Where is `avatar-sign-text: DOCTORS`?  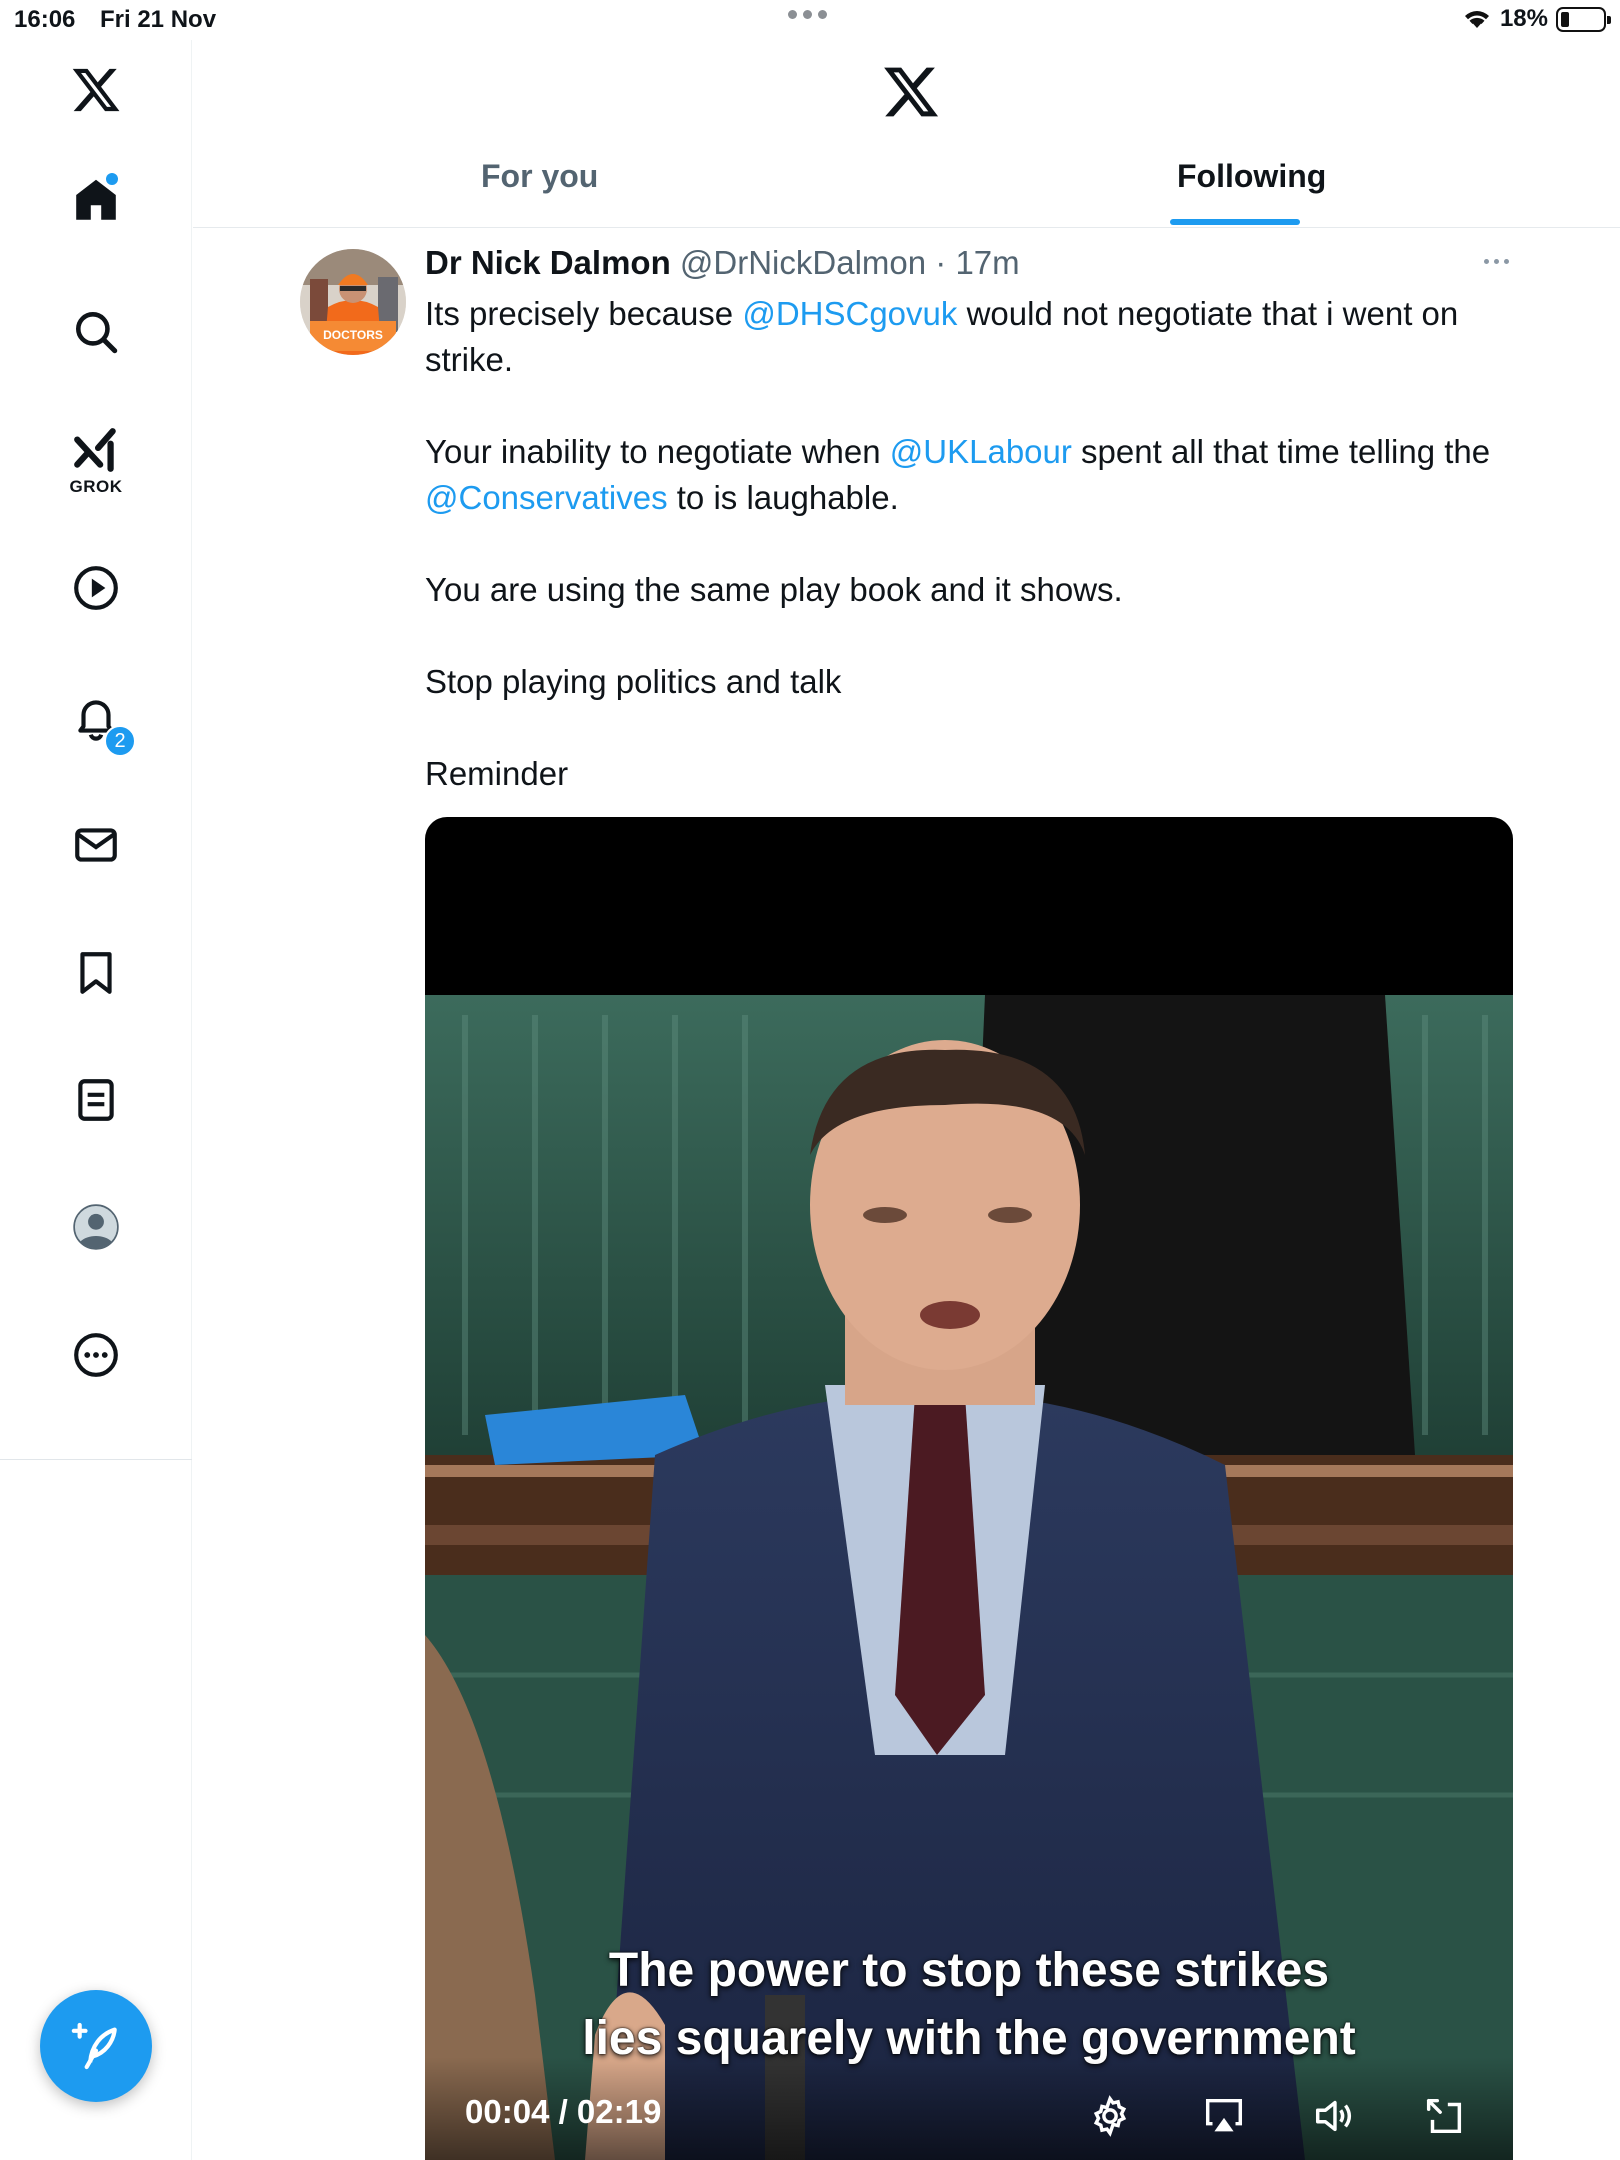 avatar-sign-text: DOCTORS is located at coordinates (353, 335).